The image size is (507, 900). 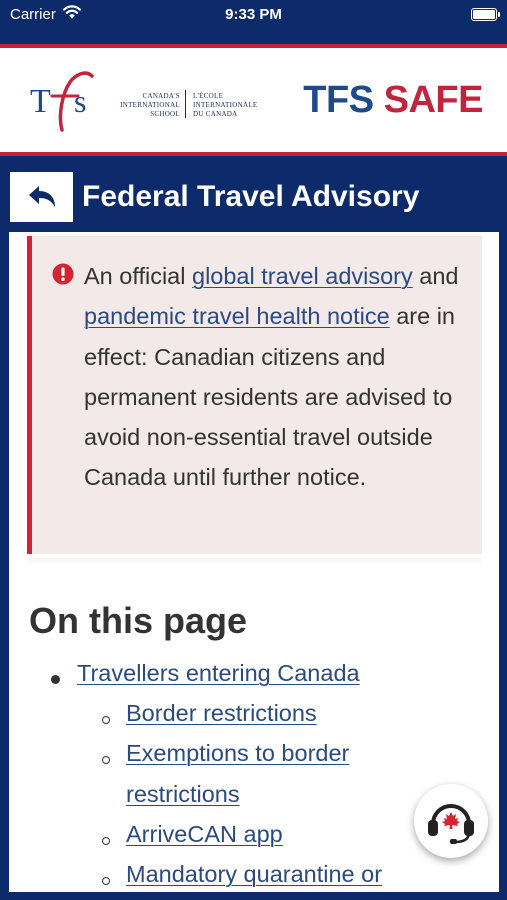 I want to click on support-button, so click(x=451, y=821).